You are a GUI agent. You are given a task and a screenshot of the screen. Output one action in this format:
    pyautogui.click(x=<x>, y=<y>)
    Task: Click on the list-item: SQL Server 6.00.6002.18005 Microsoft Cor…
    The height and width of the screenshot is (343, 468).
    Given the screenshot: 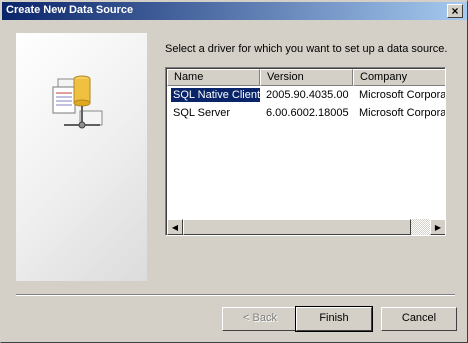 What is the action you would take?
    pyautogui.click(x=306, y=113)
    